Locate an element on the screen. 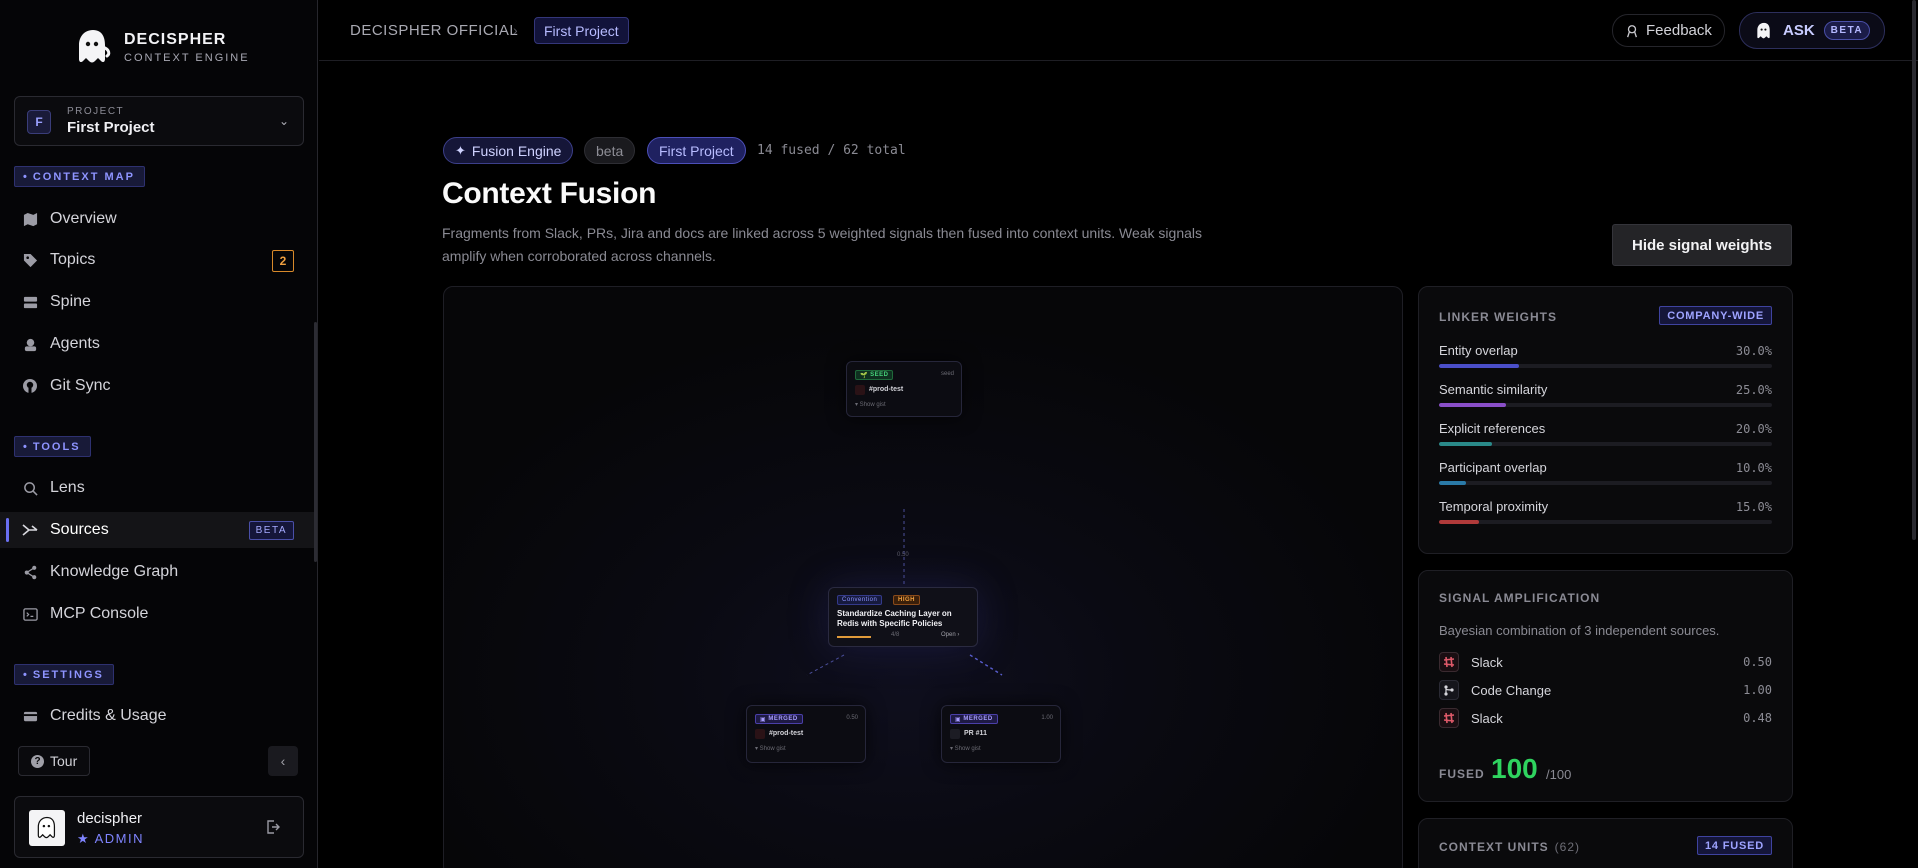 Image resolution: width=1918 pixels, height=868 pixels. sidebar-item-label: Sources is located at coordinates (79, 529).